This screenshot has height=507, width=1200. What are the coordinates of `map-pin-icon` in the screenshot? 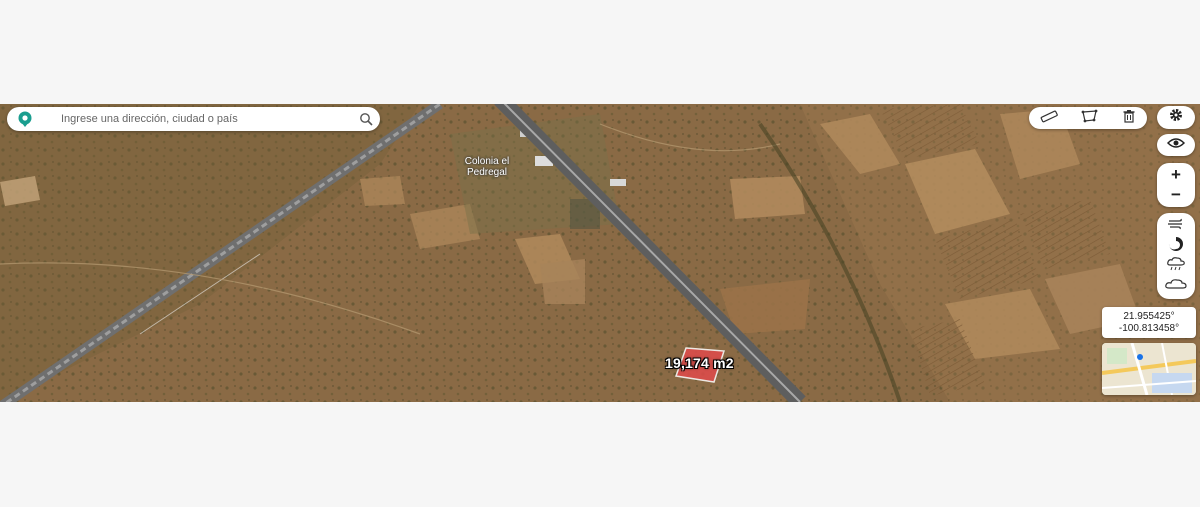 It's located at (25, 119).